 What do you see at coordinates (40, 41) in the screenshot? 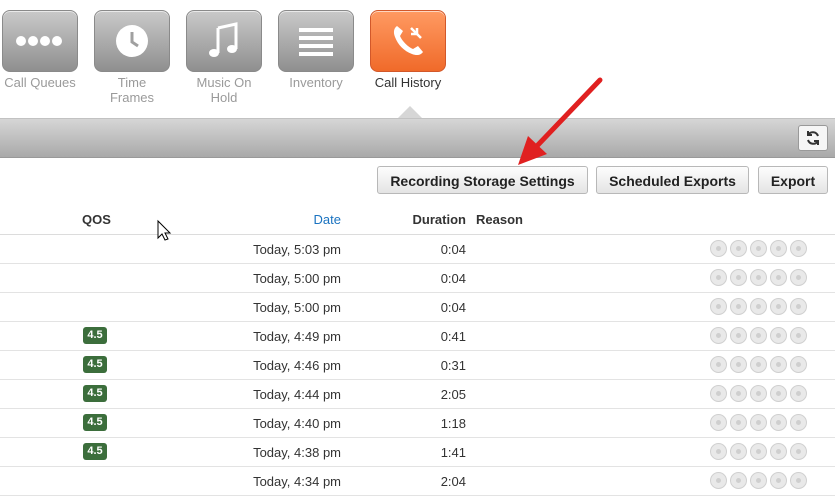
I see `dots-icon` at bounding box center [40, 41].